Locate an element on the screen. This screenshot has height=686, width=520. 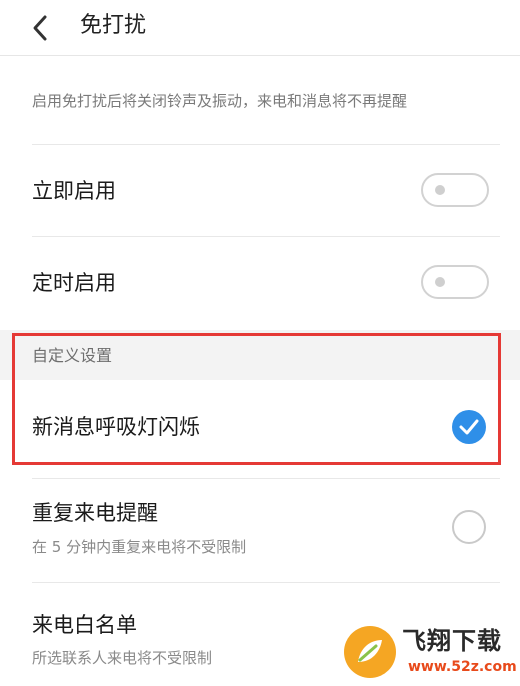
watermark-brand: 飞翔下载 is located at coordinates (452, 641).